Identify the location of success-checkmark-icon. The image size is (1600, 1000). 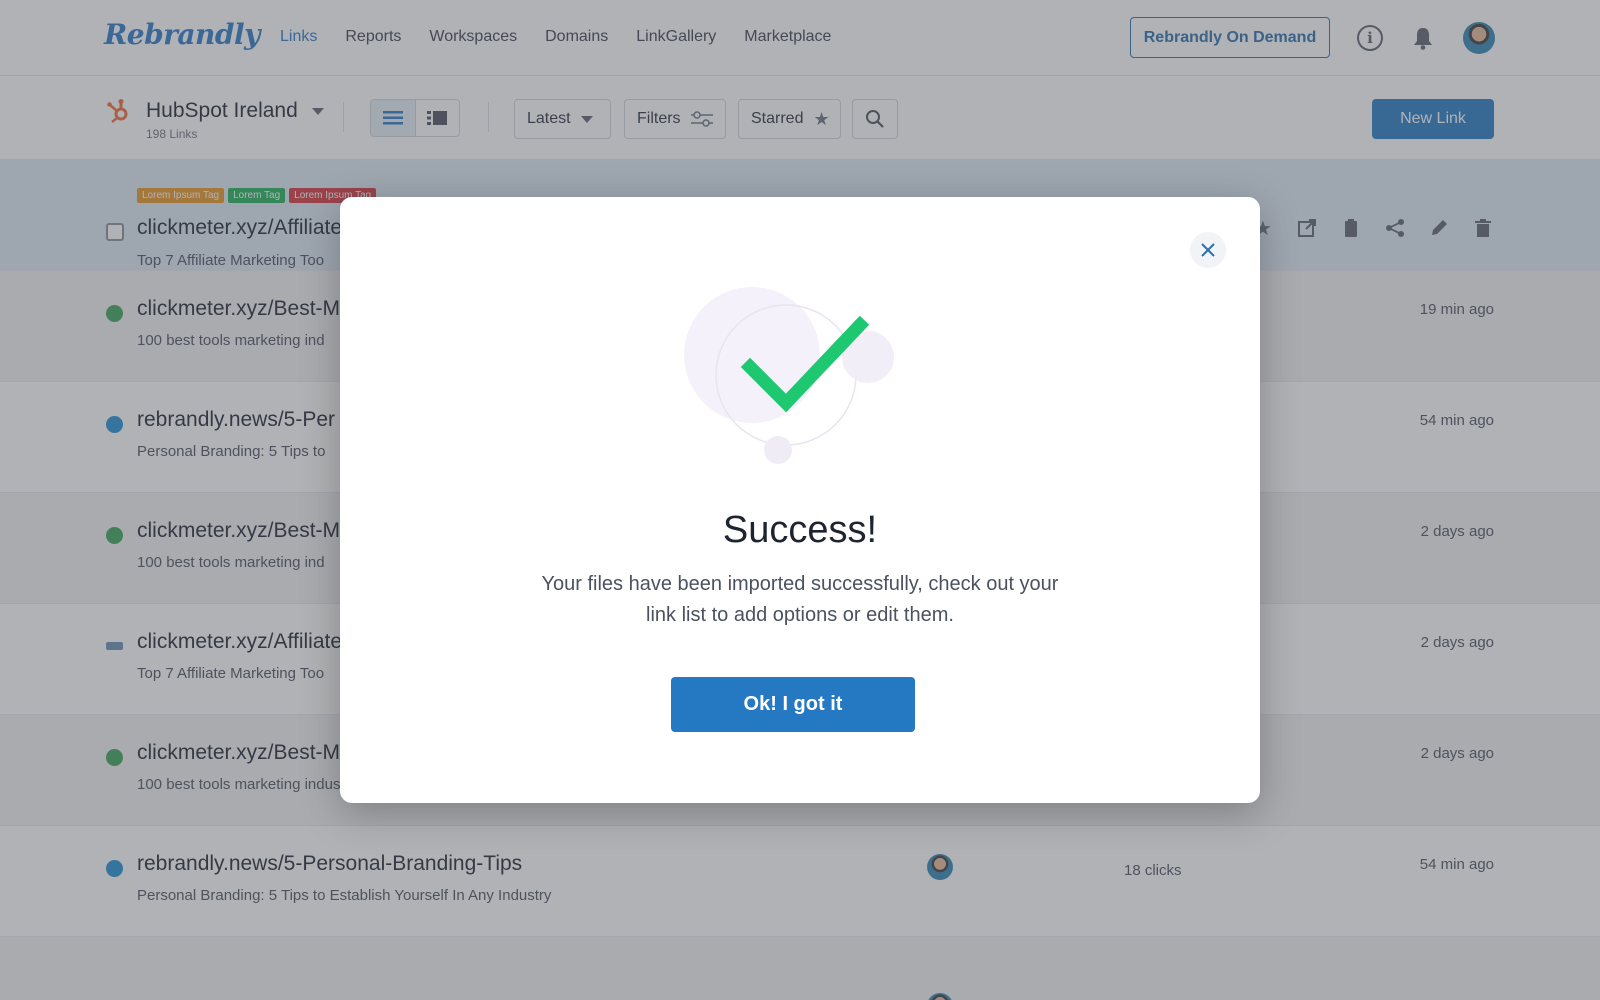
(800, 380).